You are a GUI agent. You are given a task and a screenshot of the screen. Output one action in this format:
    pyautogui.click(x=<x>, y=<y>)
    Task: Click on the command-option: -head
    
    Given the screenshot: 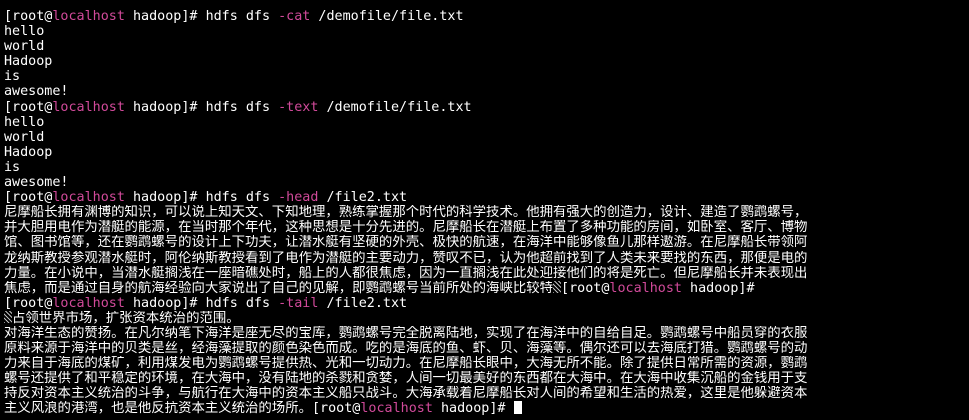 What is the action you would take?
    pyautogui.click(x=298, y=198)
    